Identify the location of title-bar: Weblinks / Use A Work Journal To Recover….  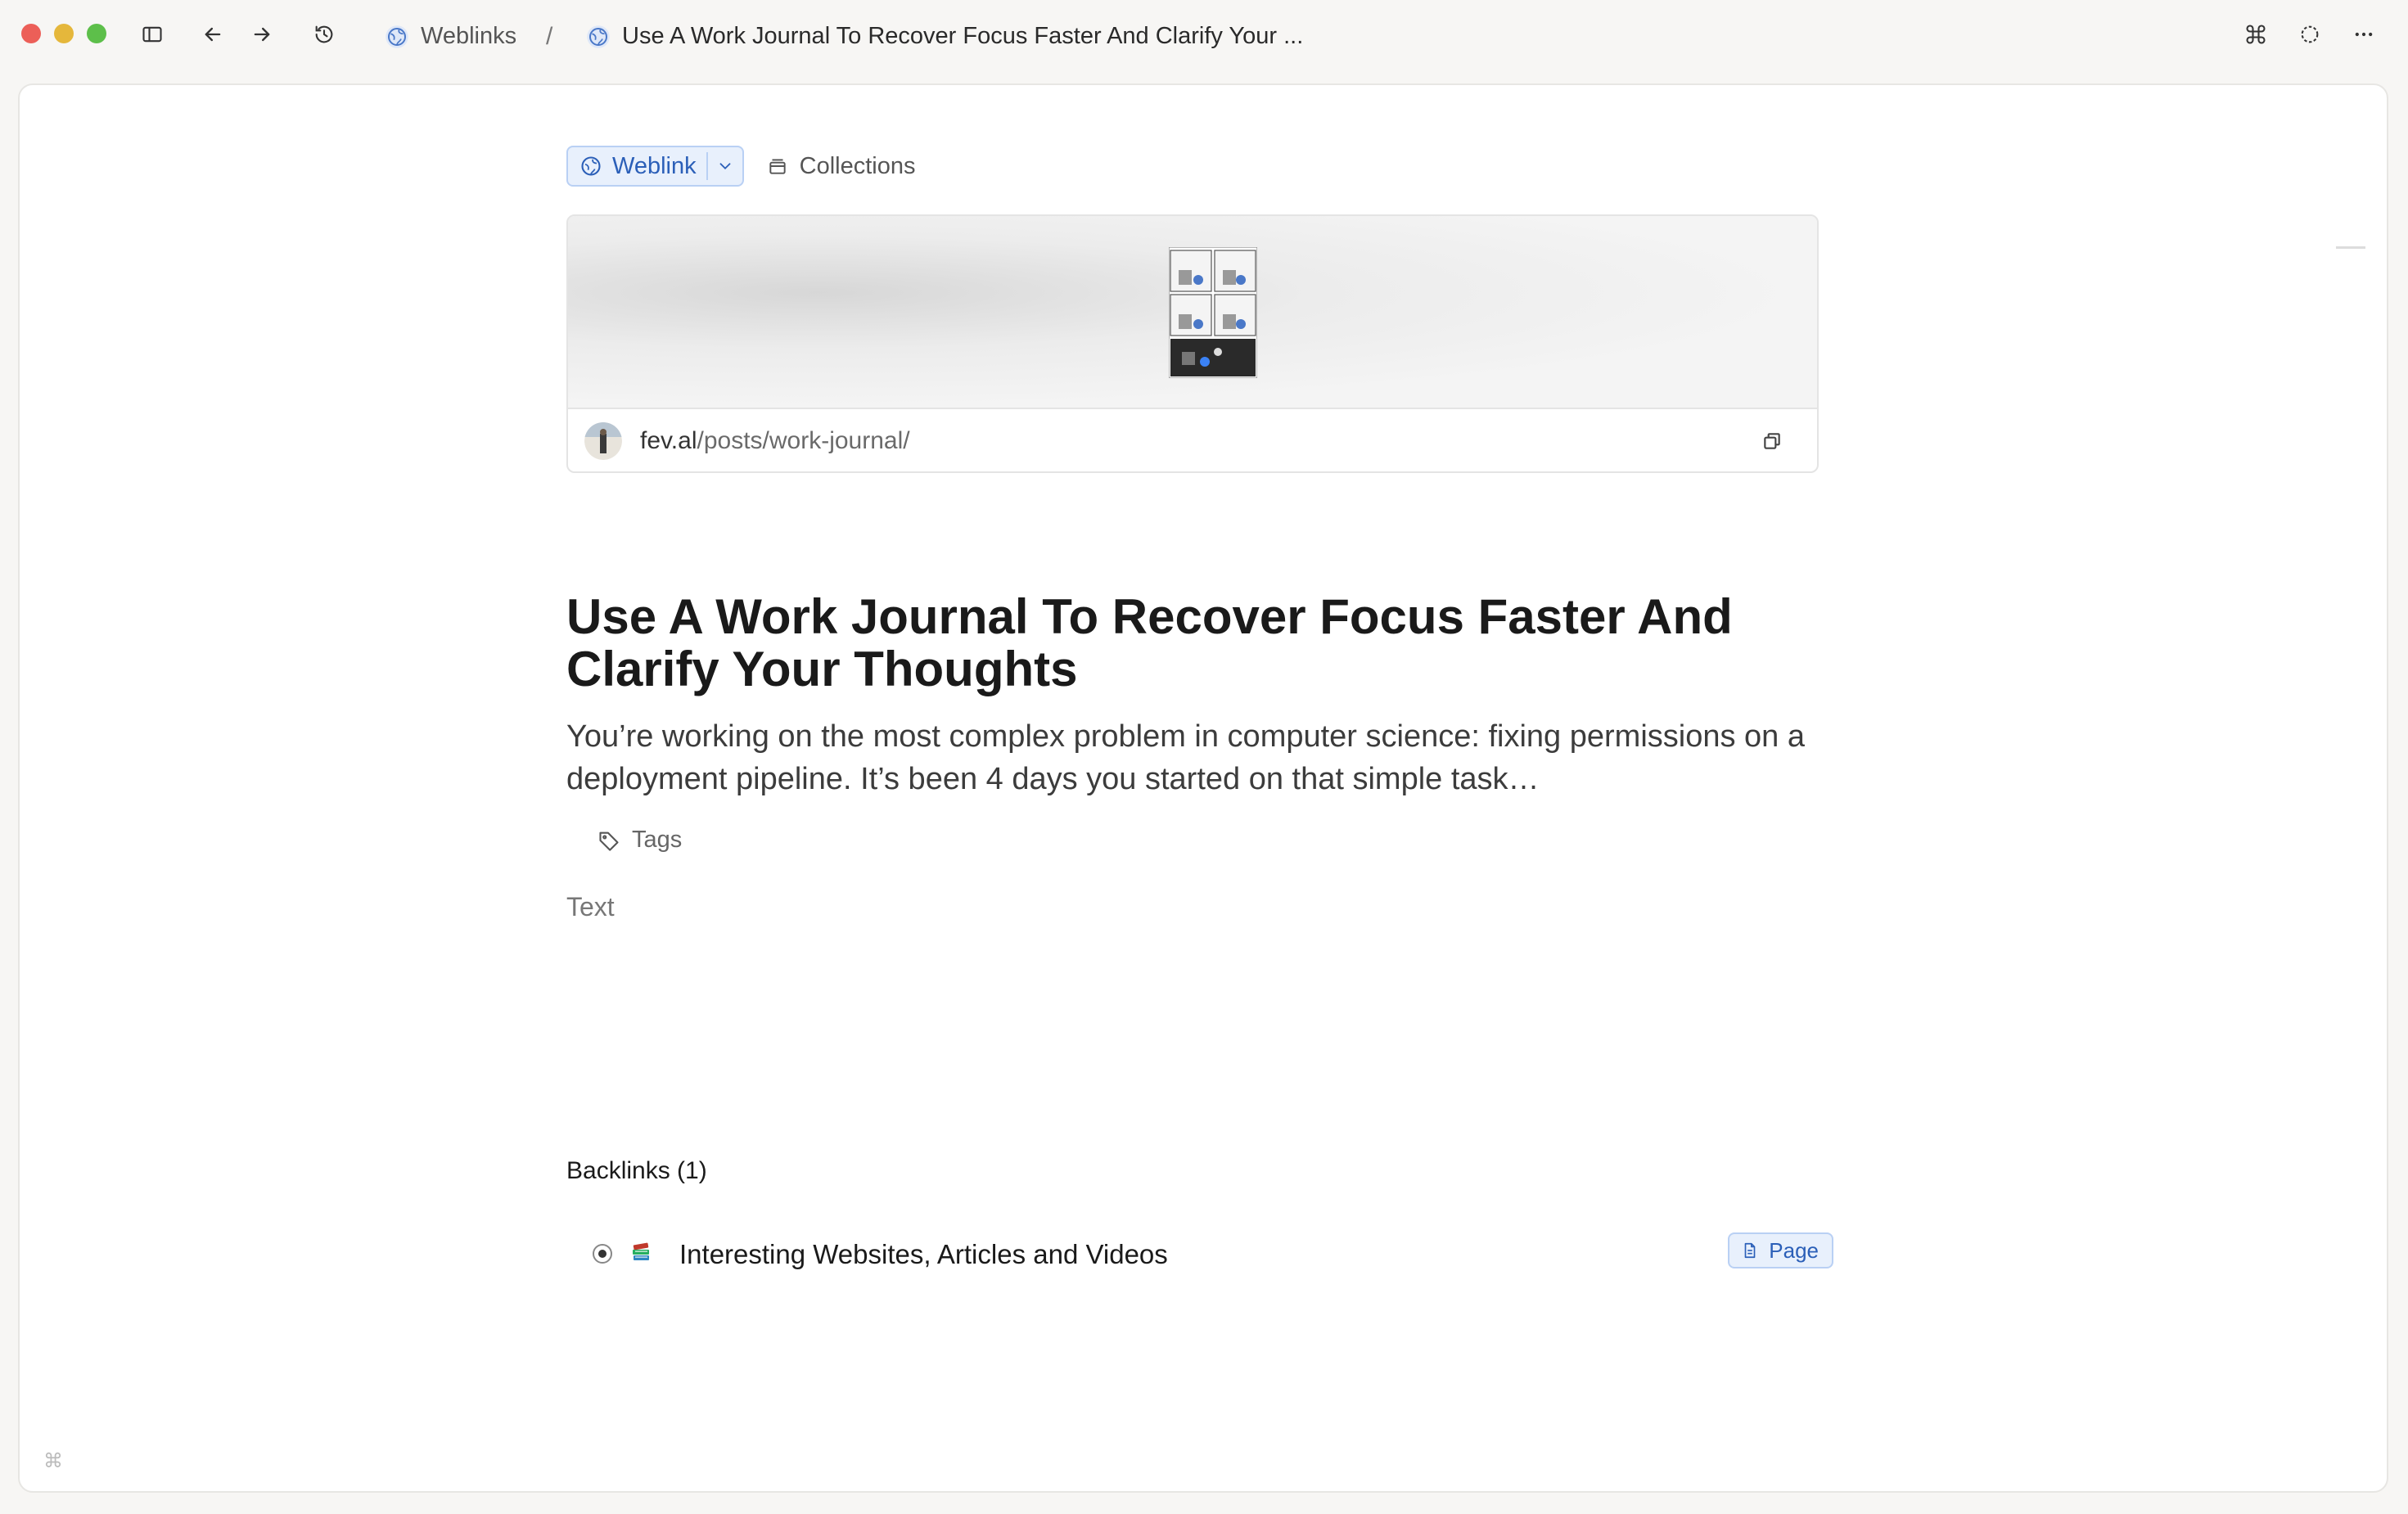
(1204, 41).